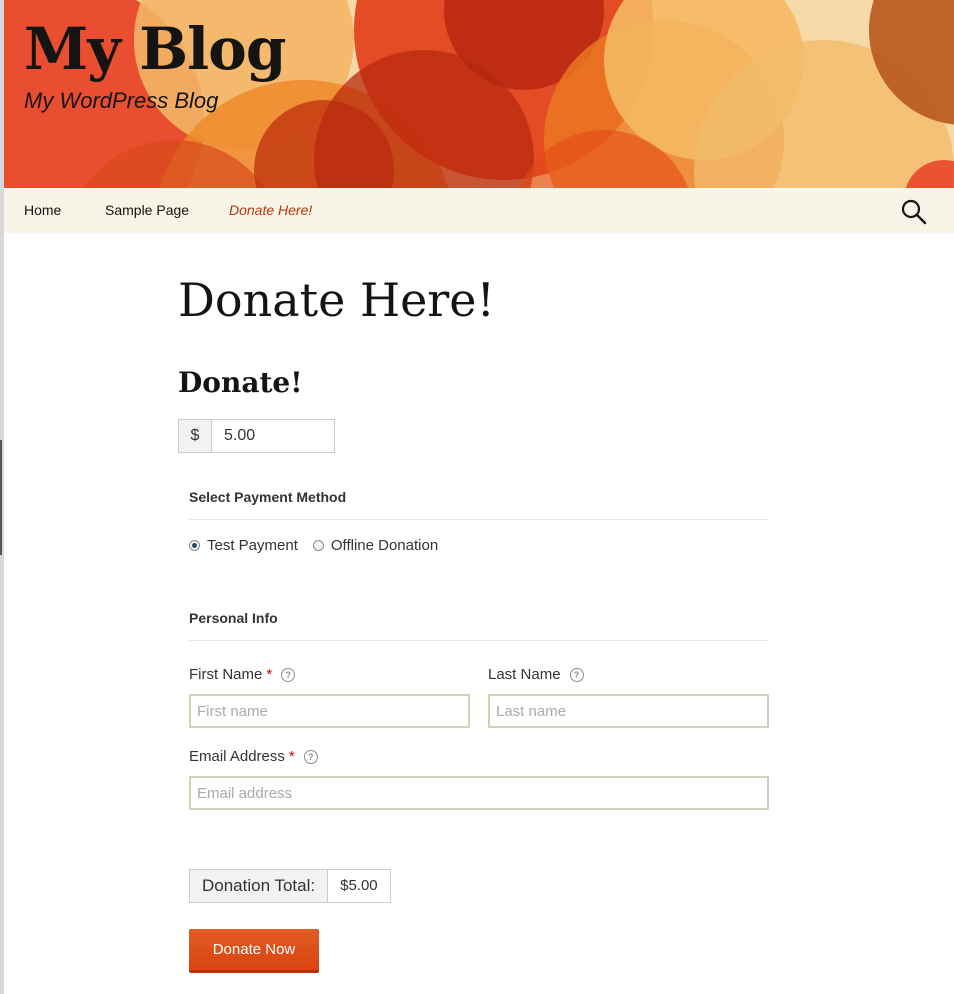  What do you see at coordinates (194, 545) in the screenshot?
I see `radio-test-payment` at bounding box center [194, 545].